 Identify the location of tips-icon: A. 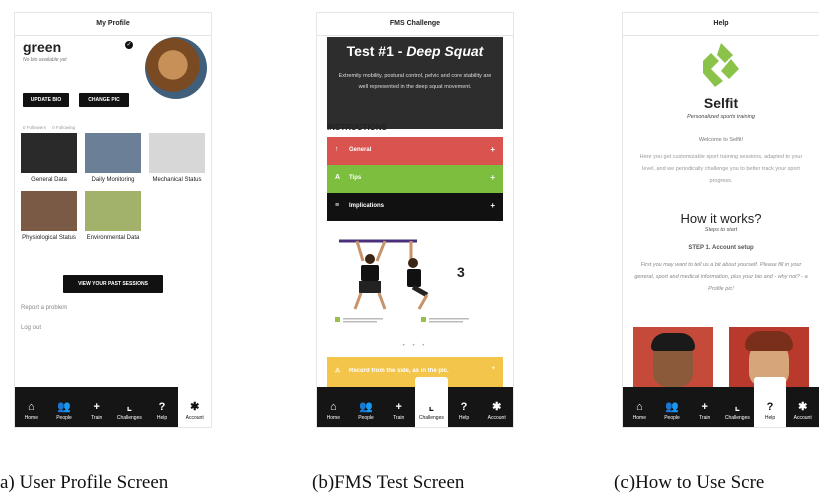
(338, 177).